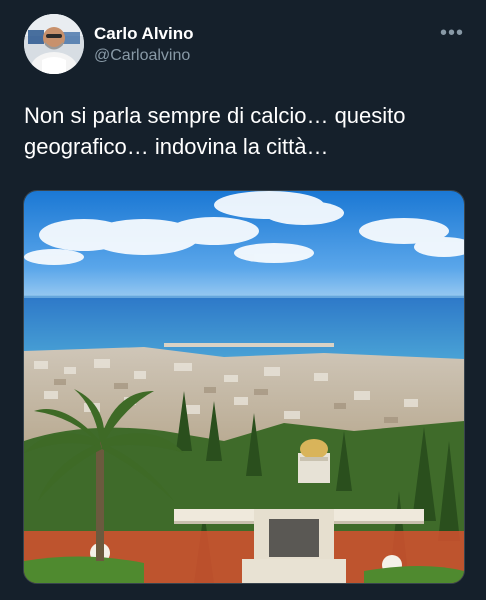 This screenshot has height=600, width=486. I want to click on avatar, so click(54, 44).